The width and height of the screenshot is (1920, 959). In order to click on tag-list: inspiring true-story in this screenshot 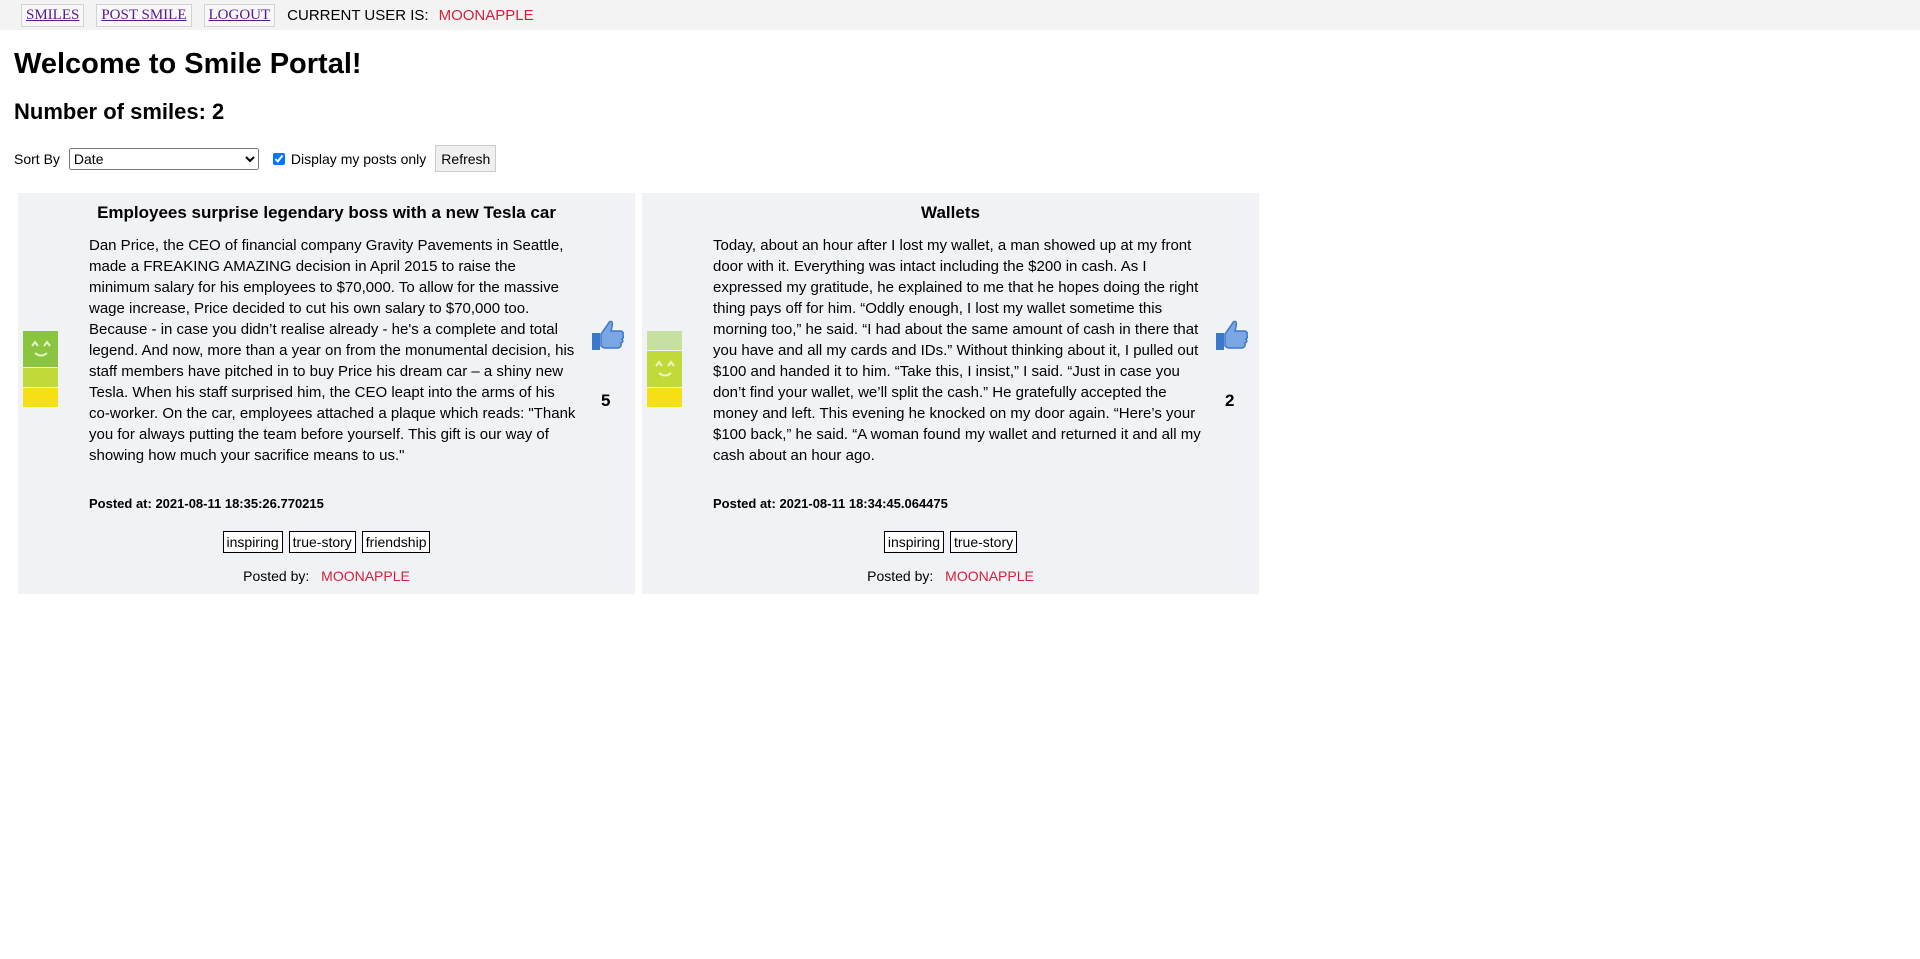, I will do `click(950, 542)`.